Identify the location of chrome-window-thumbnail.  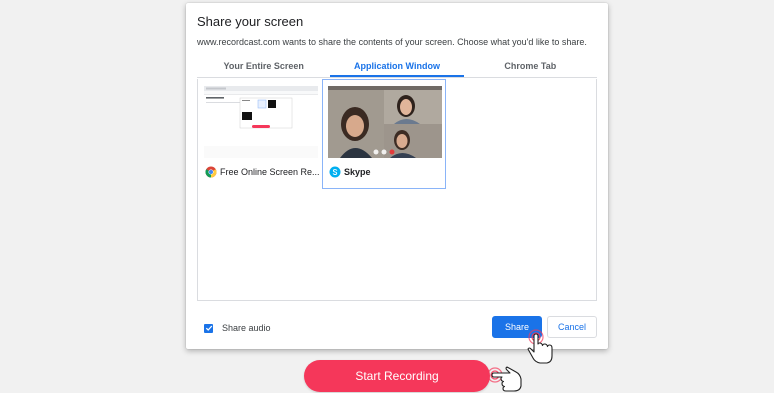
(261, 122).